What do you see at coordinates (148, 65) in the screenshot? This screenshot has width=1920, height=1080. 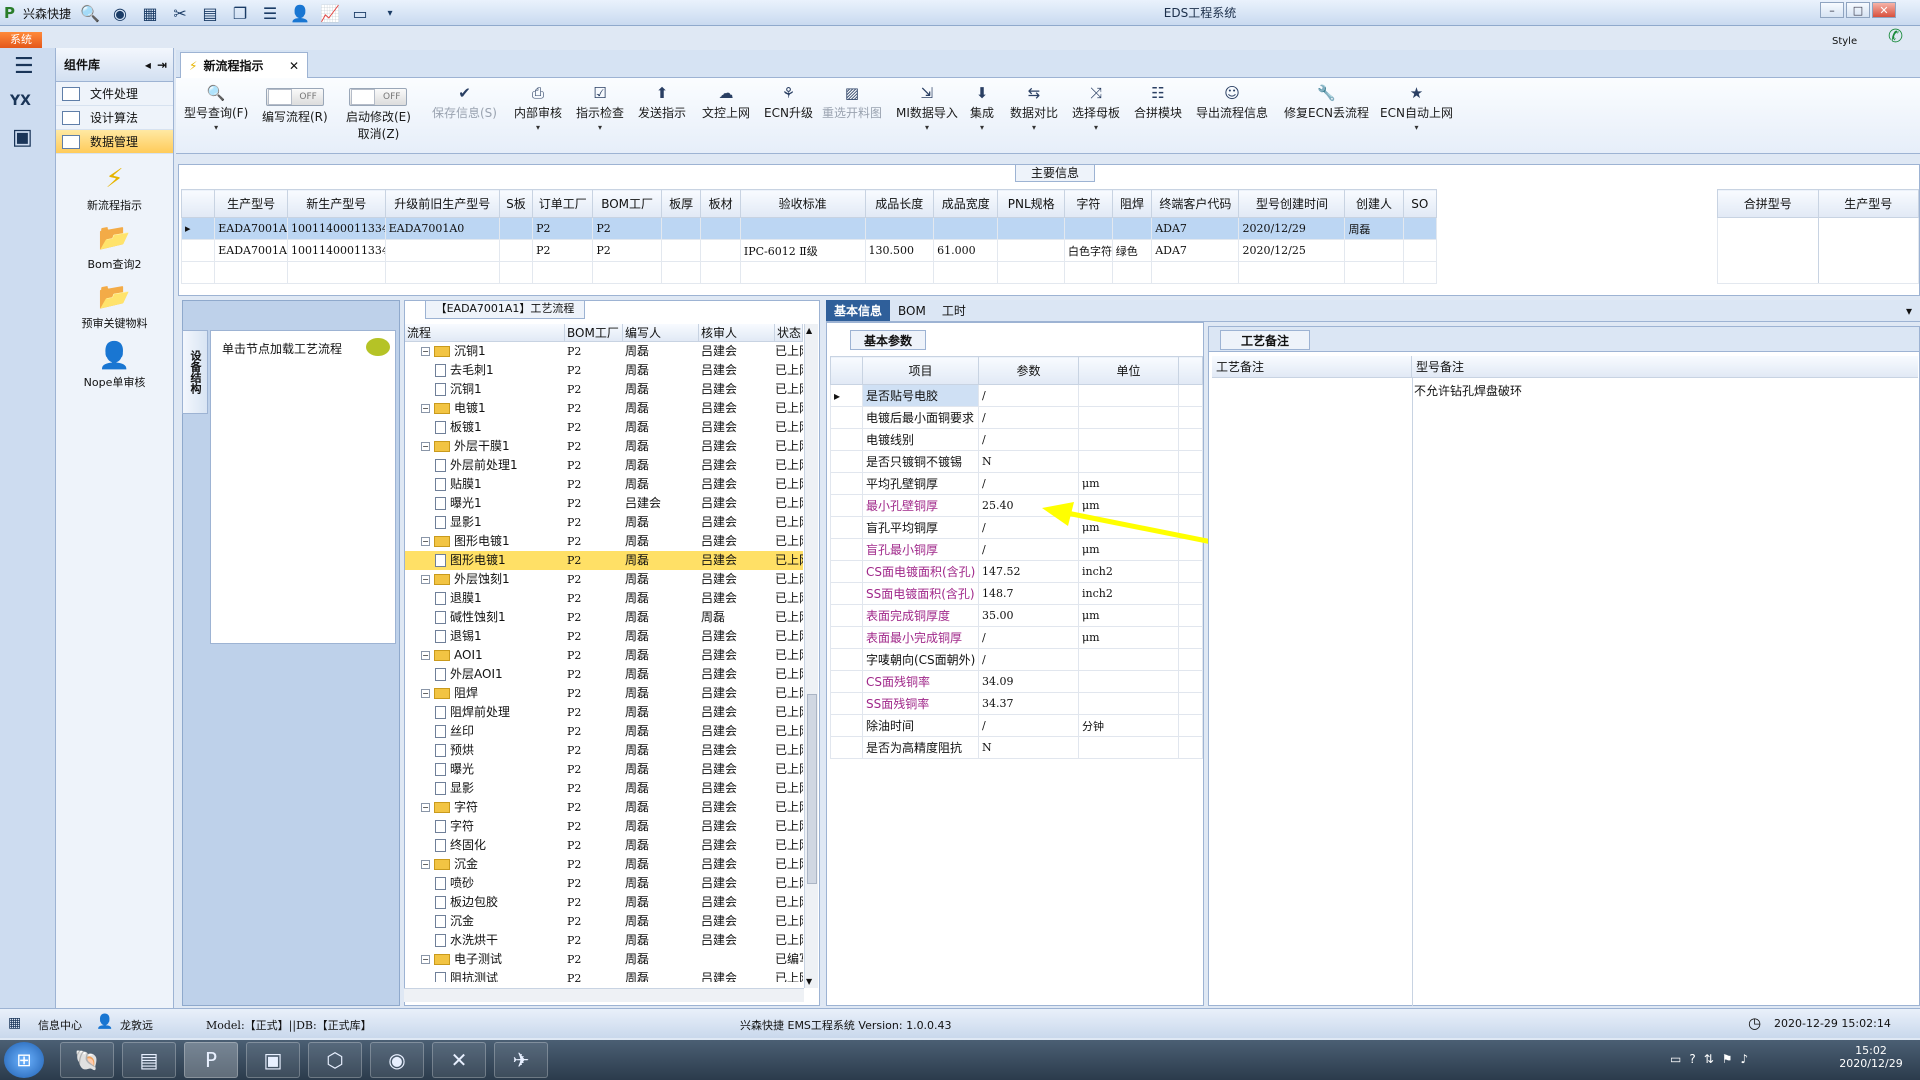 I see `collapse-icon: ◂` at bounding box center [148, 65].